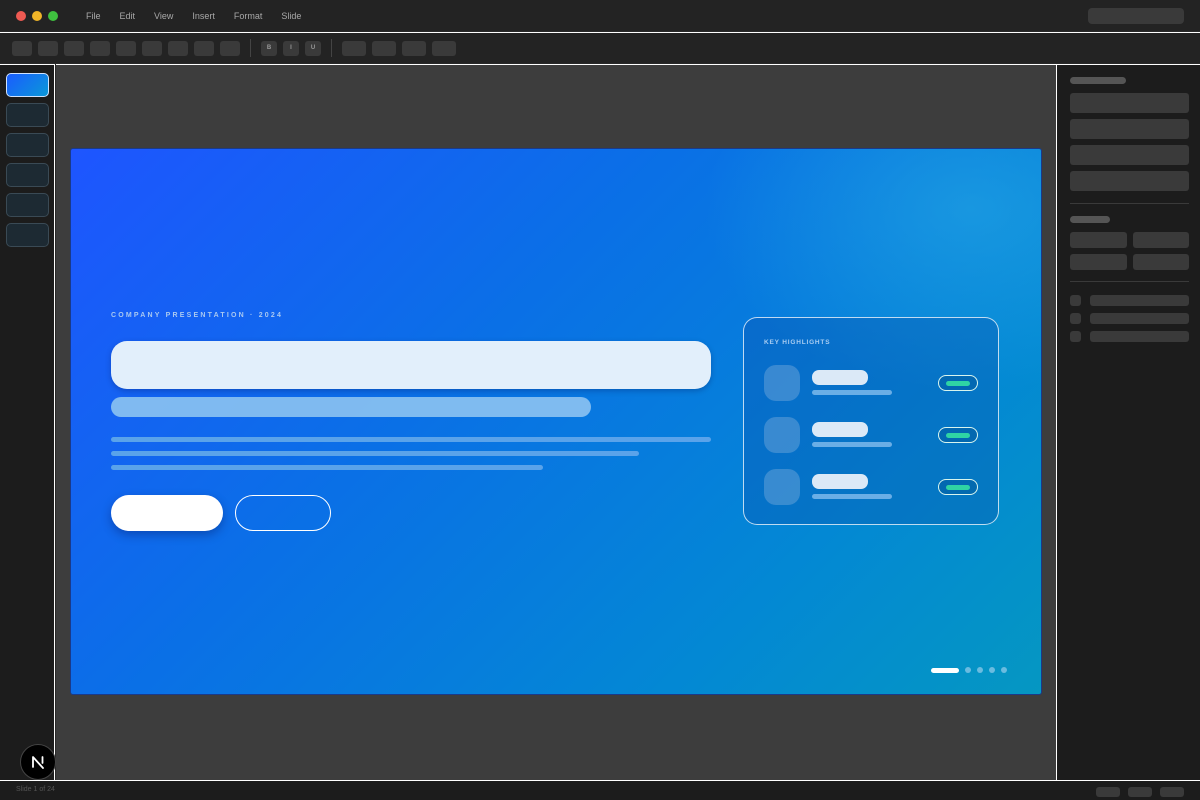 This screenshot has width=1200, height=800. I want to click on italic-button: I, so click(291, 48).